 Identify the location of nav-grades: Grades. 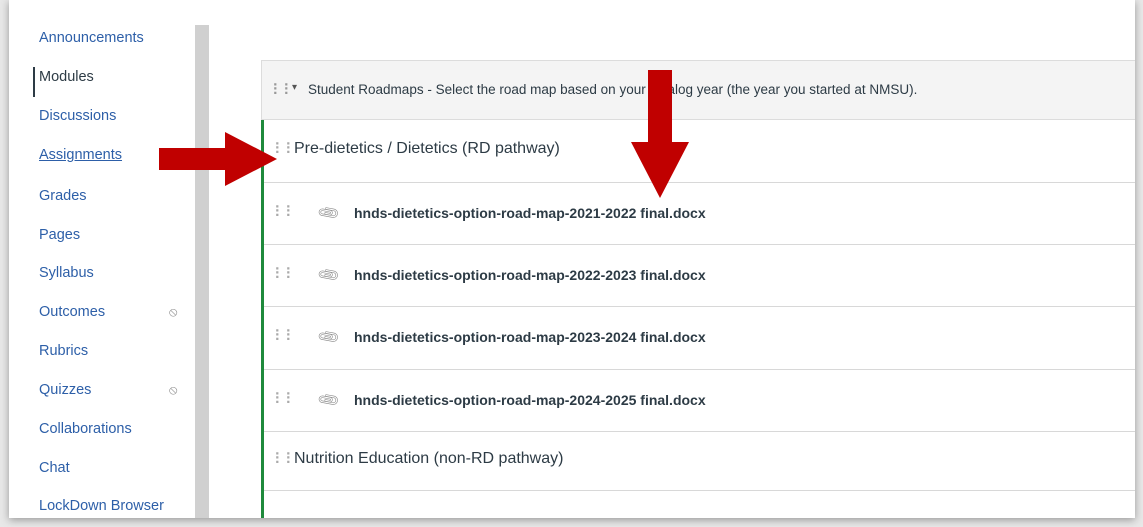
(63, 196).